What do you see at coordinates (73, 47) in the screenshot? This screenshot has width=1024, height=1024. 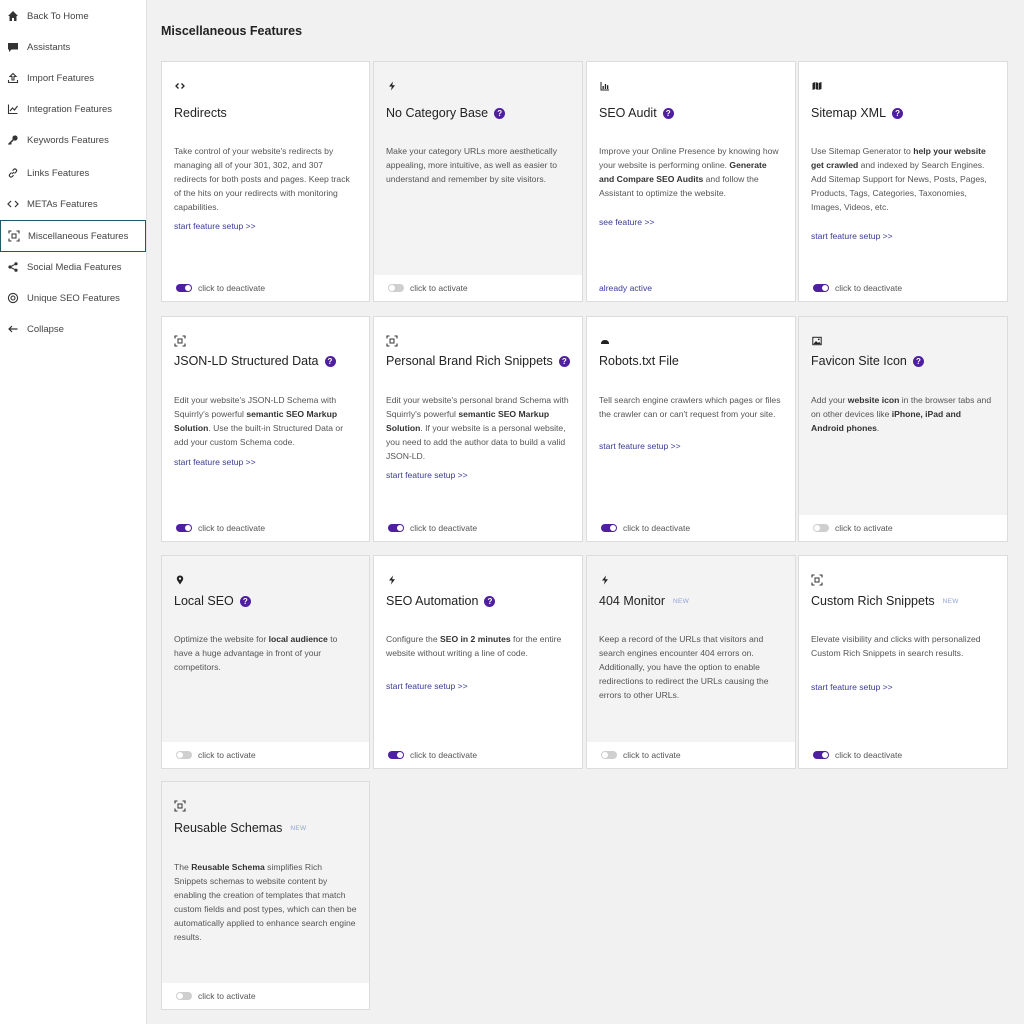 I see `sidebar-item-assistants: Assistants` at bounding box center [73, 47].